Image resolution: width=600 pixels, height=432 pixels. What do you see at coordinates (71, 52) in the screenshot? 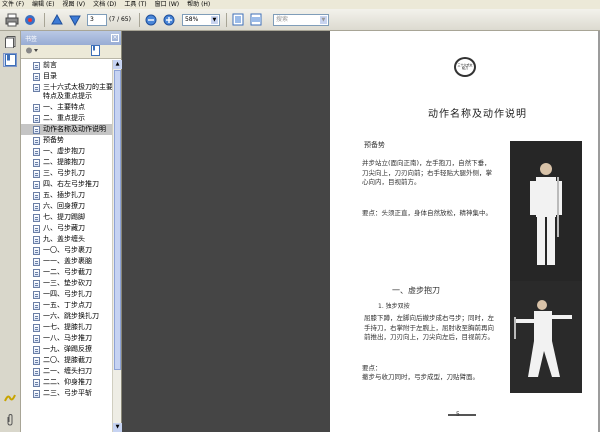
I see `bookmarks-toolbar` at bounding box center [71, 52].